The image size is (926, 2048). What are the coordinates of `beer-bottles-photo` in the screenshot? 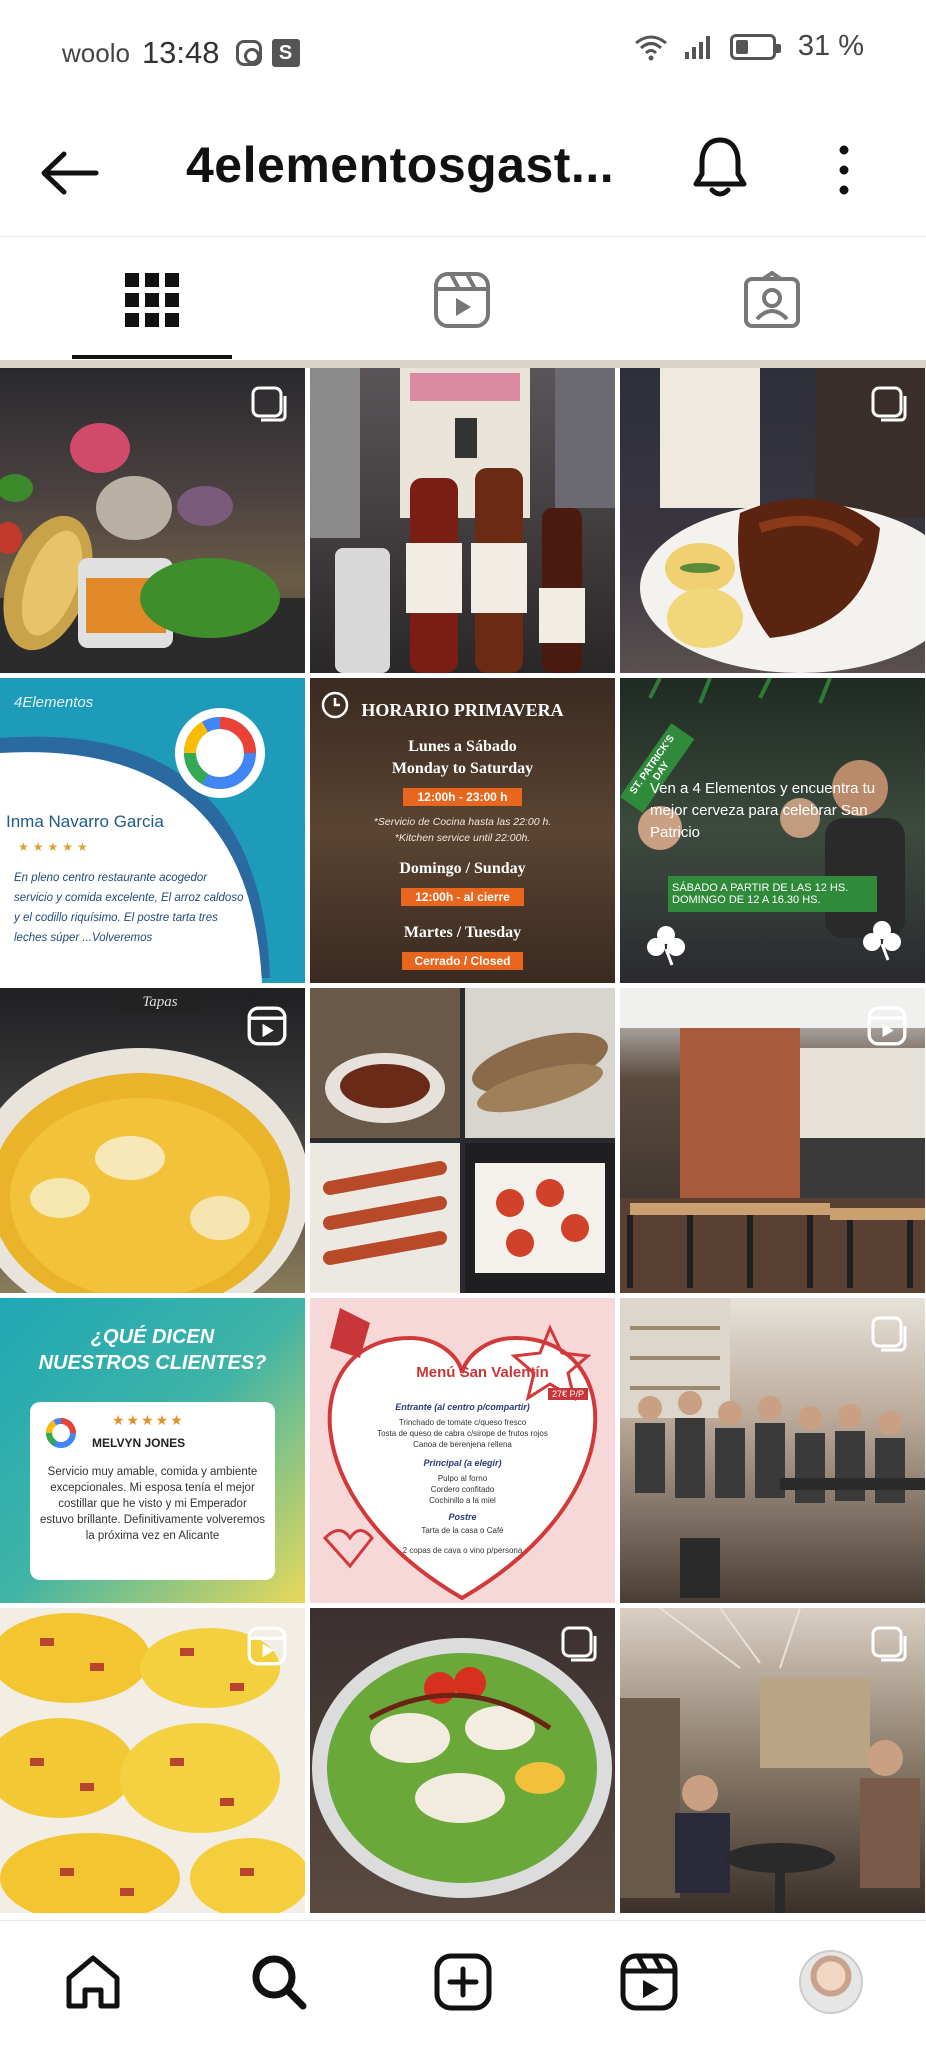 It's located at (462, 520).